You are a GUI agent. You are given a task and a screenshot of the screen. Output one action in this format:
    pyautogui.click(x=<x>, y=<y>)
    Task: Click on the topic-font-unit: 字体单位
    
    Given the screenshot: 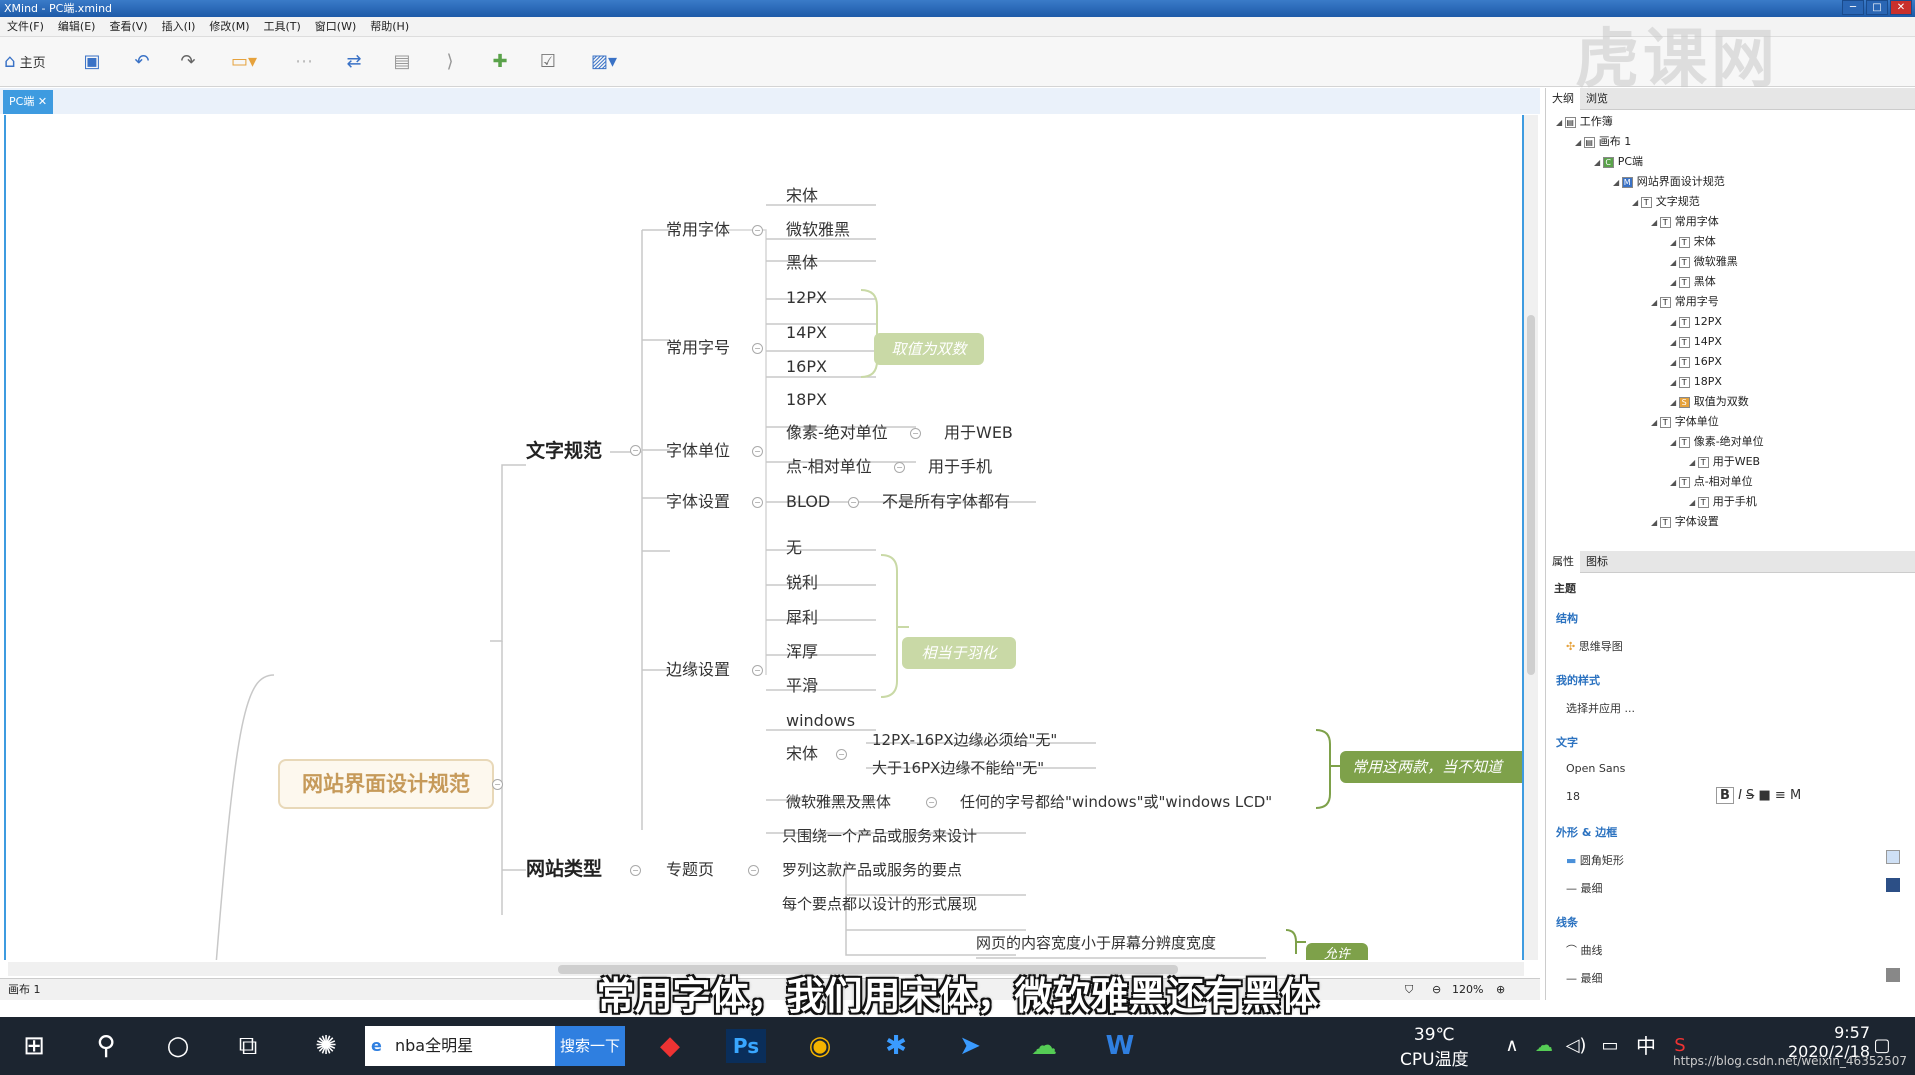 What is the action you would take?
    pyautogui.click(x=698, y=451)
    